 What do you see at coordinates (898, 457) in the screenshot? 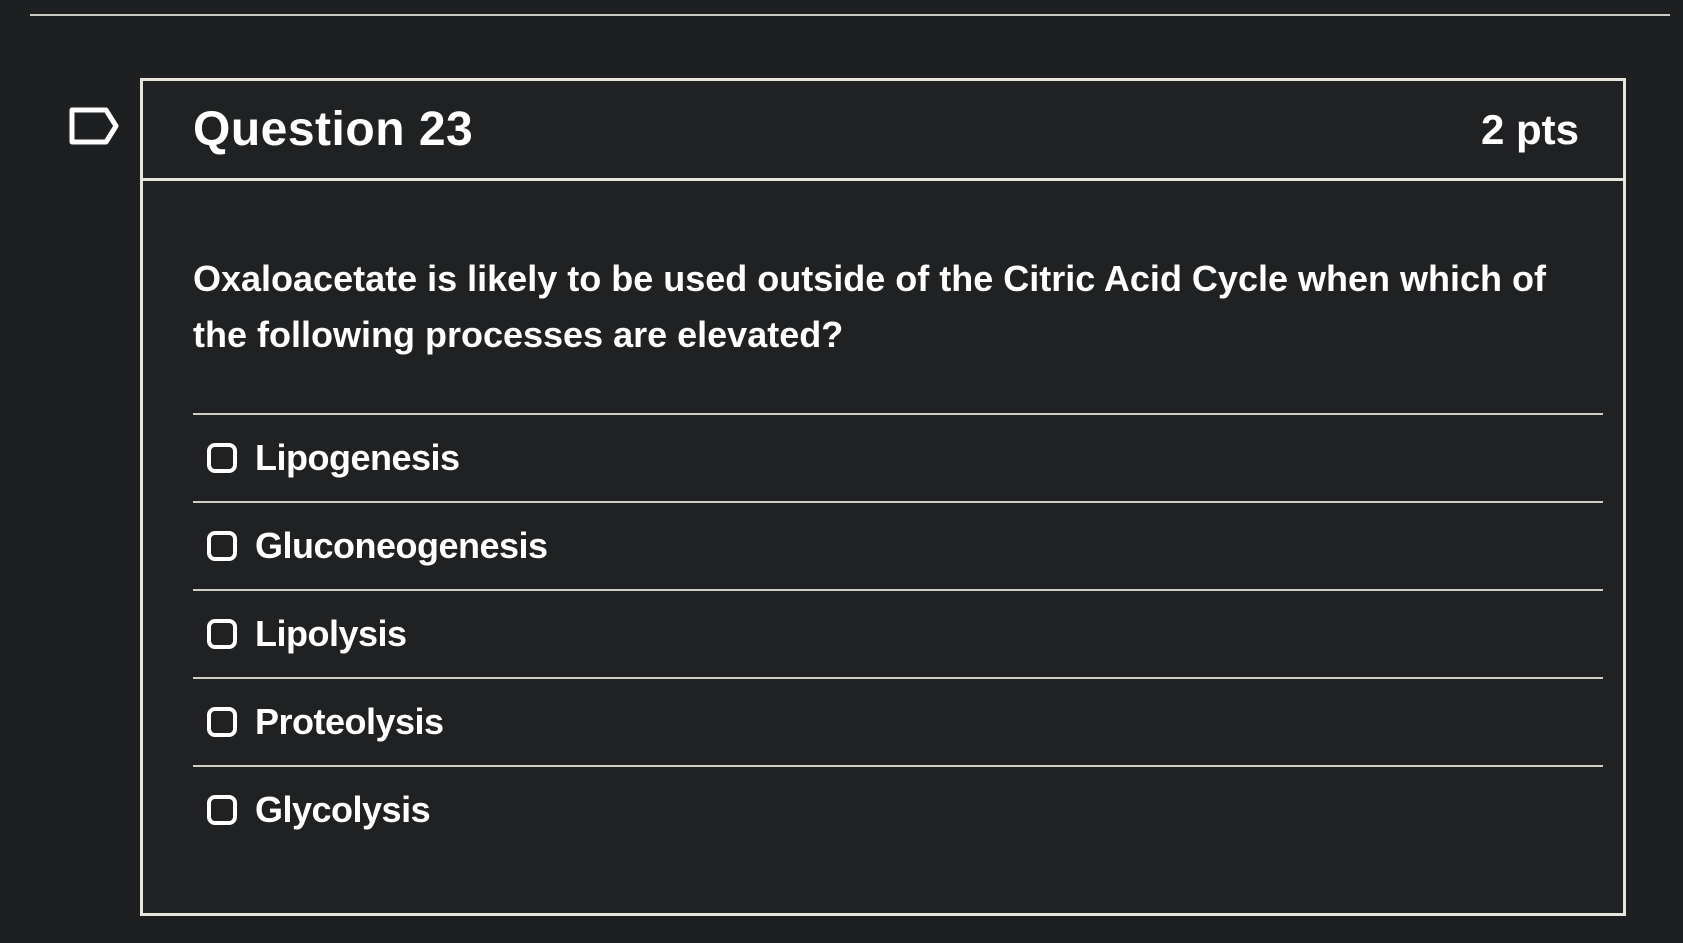
I see `answer-option-lipogenesis: Lipogenesis` at bounding box center [898, 457].